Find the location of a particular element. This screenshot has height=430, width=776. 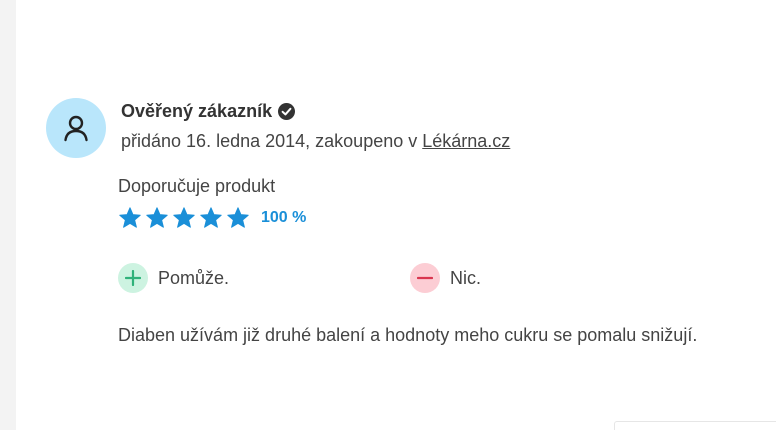

author-name: Ověřený zákazník is located at coordinates (197, 111).